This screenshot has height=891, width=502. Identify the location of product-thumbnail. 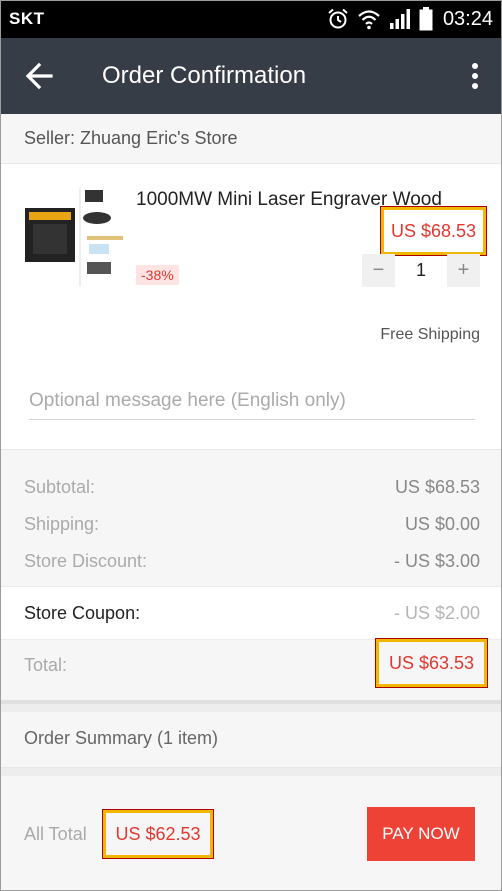
(75, 237).